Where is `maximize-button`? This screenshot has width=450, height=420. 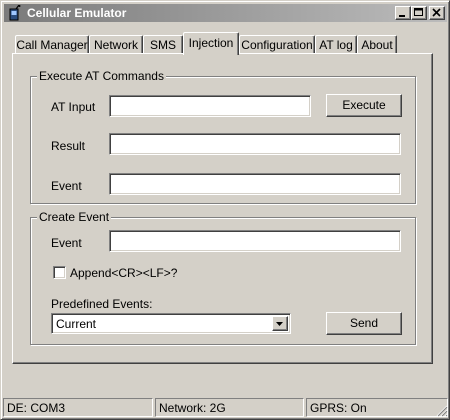 maximize-button is located at coordinates (419, 13).